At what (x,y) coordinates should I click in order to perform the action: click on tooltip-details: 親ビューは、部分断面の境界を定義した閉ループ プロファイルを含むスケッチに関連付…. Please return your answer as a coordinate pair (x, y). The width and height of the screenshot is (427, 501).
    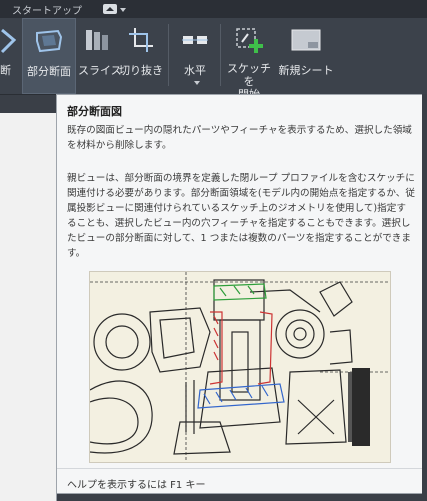
    Looking at the image, I should click on (241, 216).